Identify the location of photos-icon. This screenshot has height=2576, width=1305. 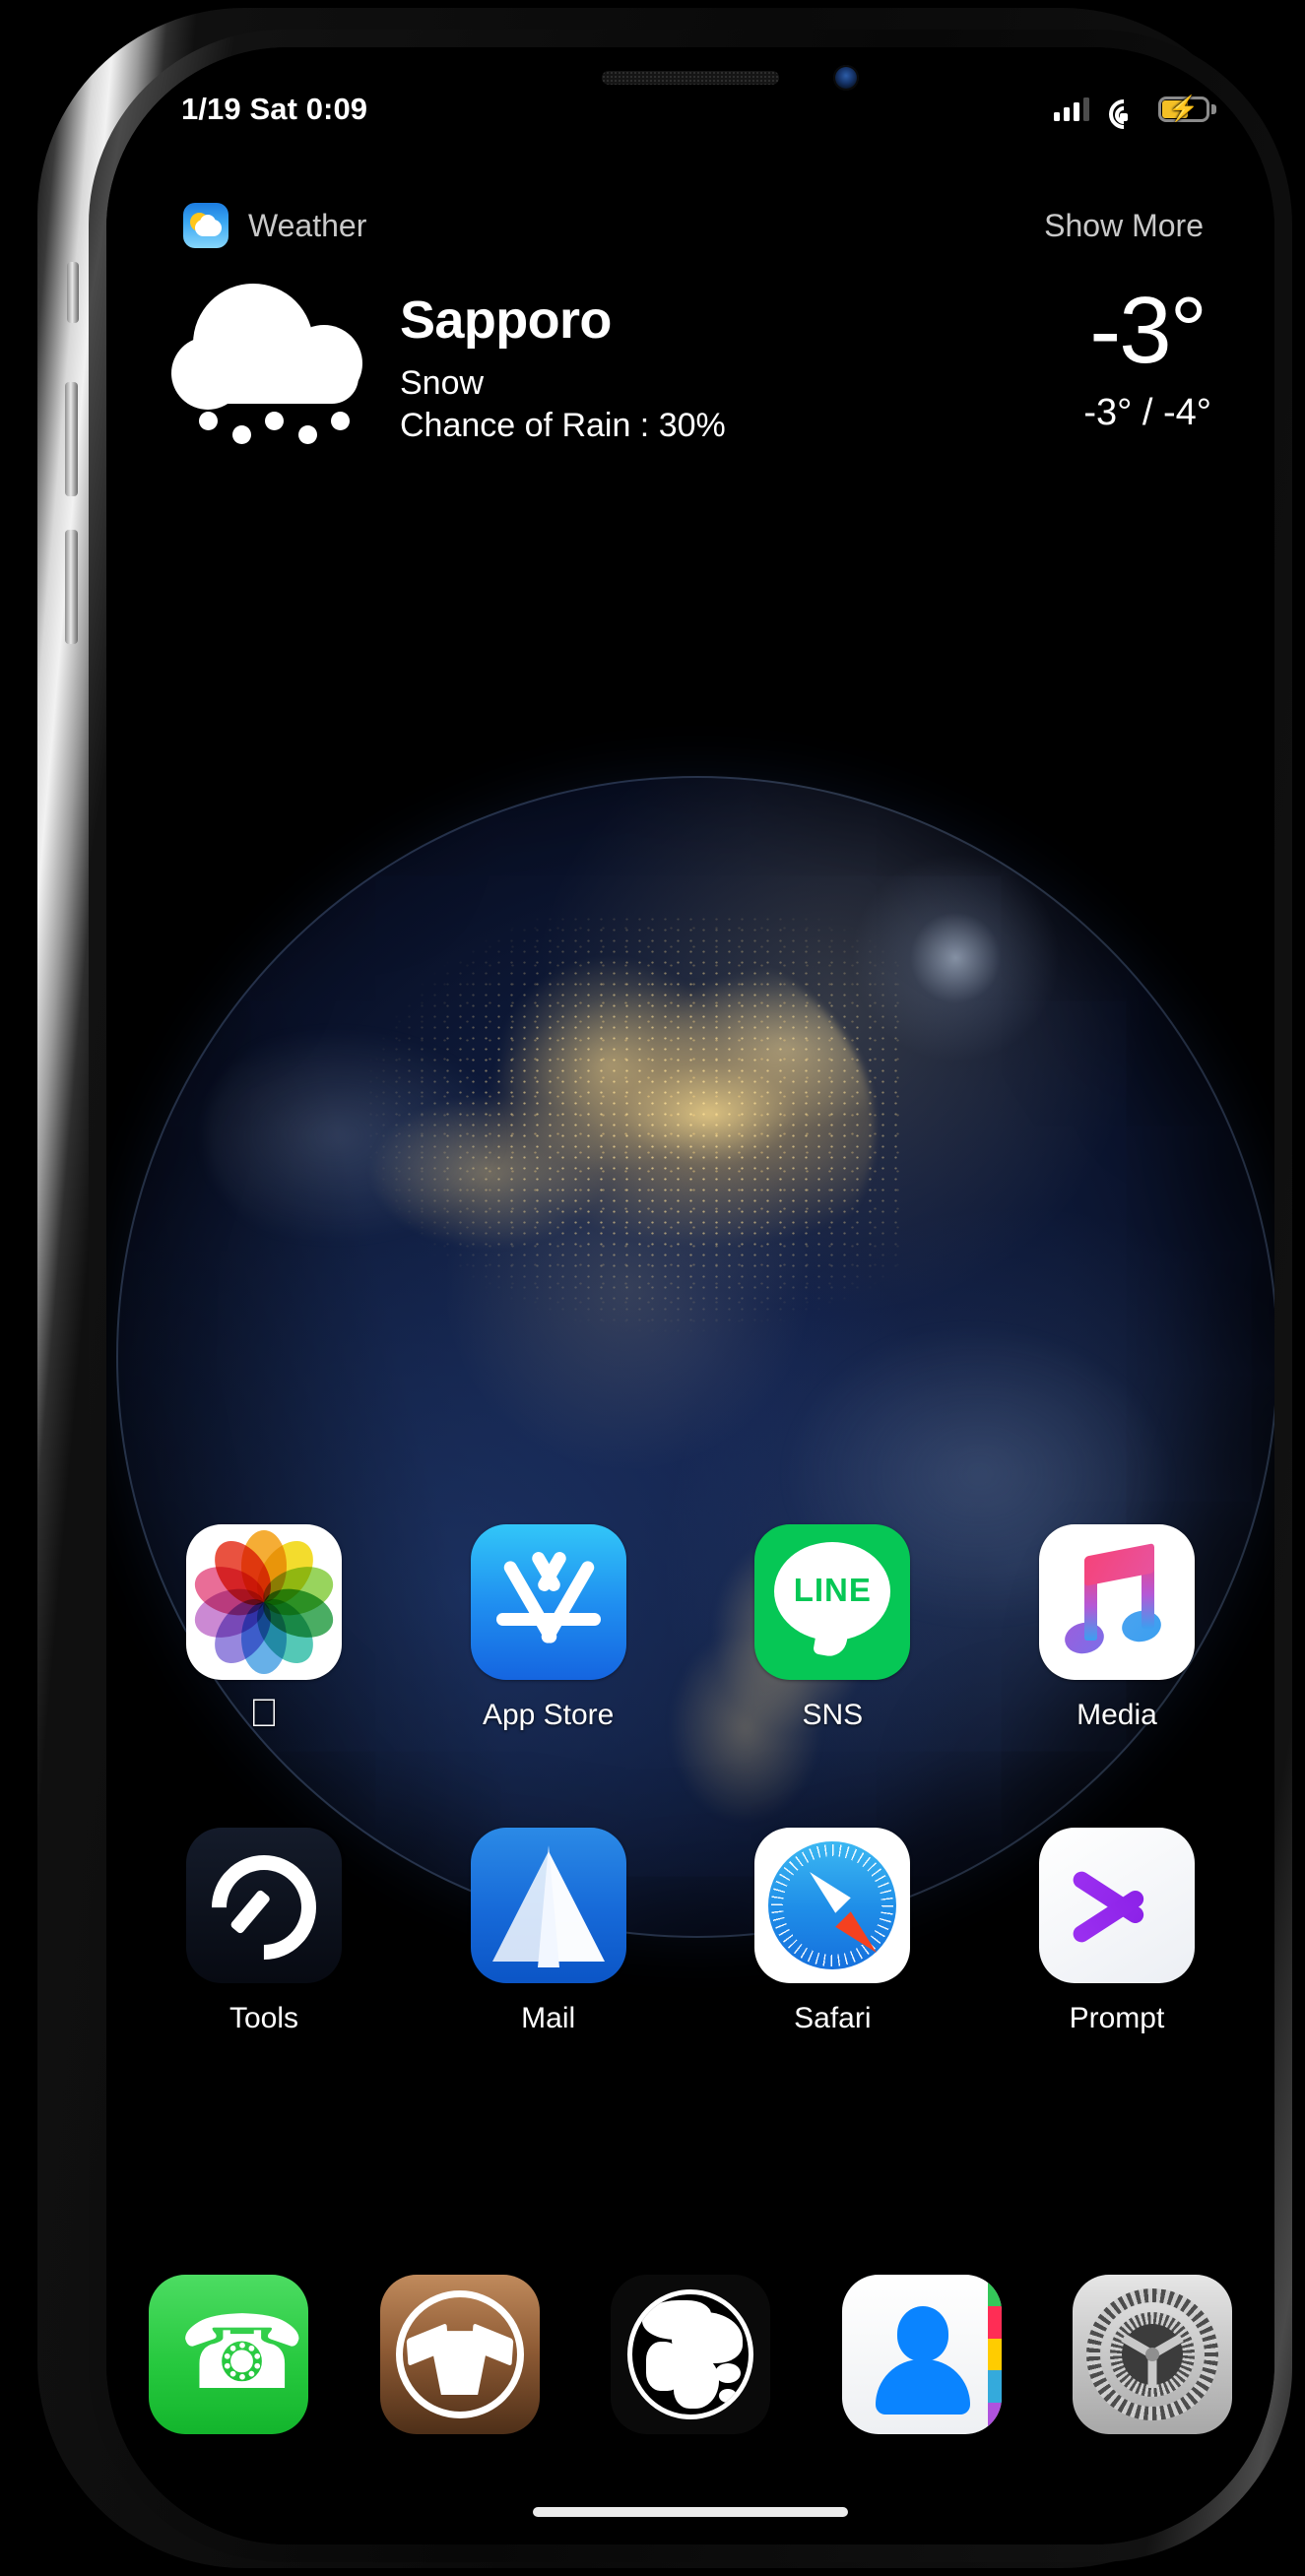
(264, 1602).